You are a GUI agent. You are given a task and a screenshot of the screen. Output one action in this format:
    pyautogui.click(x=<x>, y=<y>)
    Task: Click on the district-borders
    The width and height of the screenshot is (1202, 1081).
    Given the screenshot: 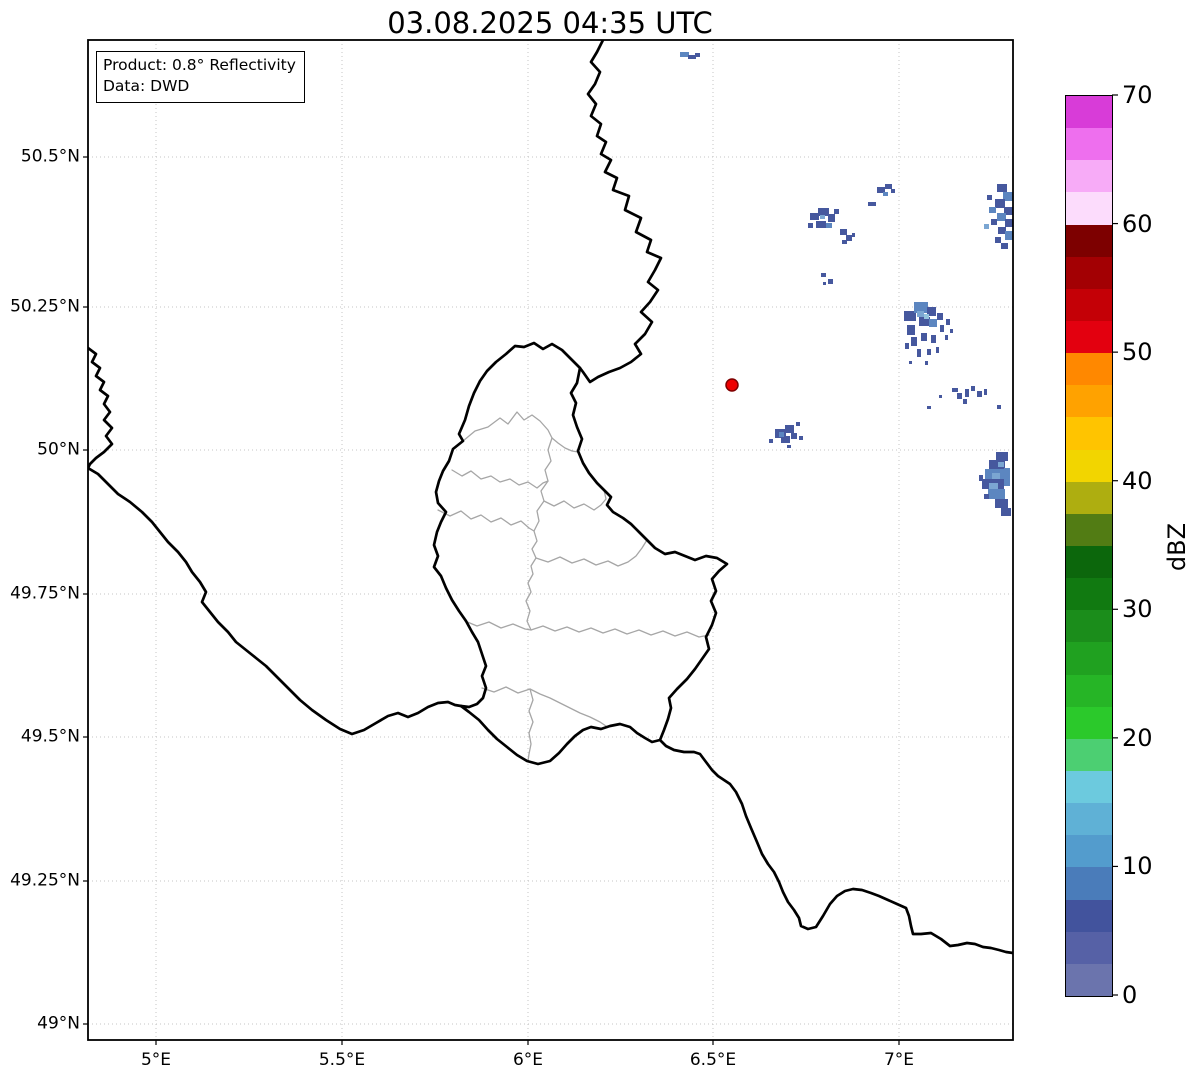 What is the action you would take?
    pyautogui.click(x=573, y=586)
    